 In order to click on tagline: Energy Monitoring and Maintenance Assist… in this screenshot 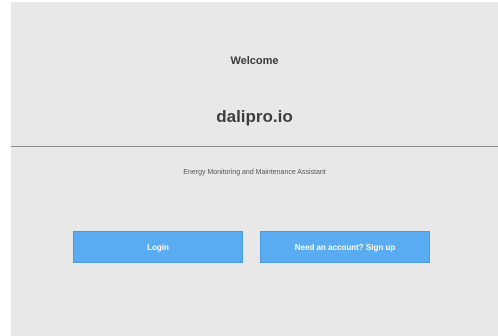, I will do `click(254, 172)`.